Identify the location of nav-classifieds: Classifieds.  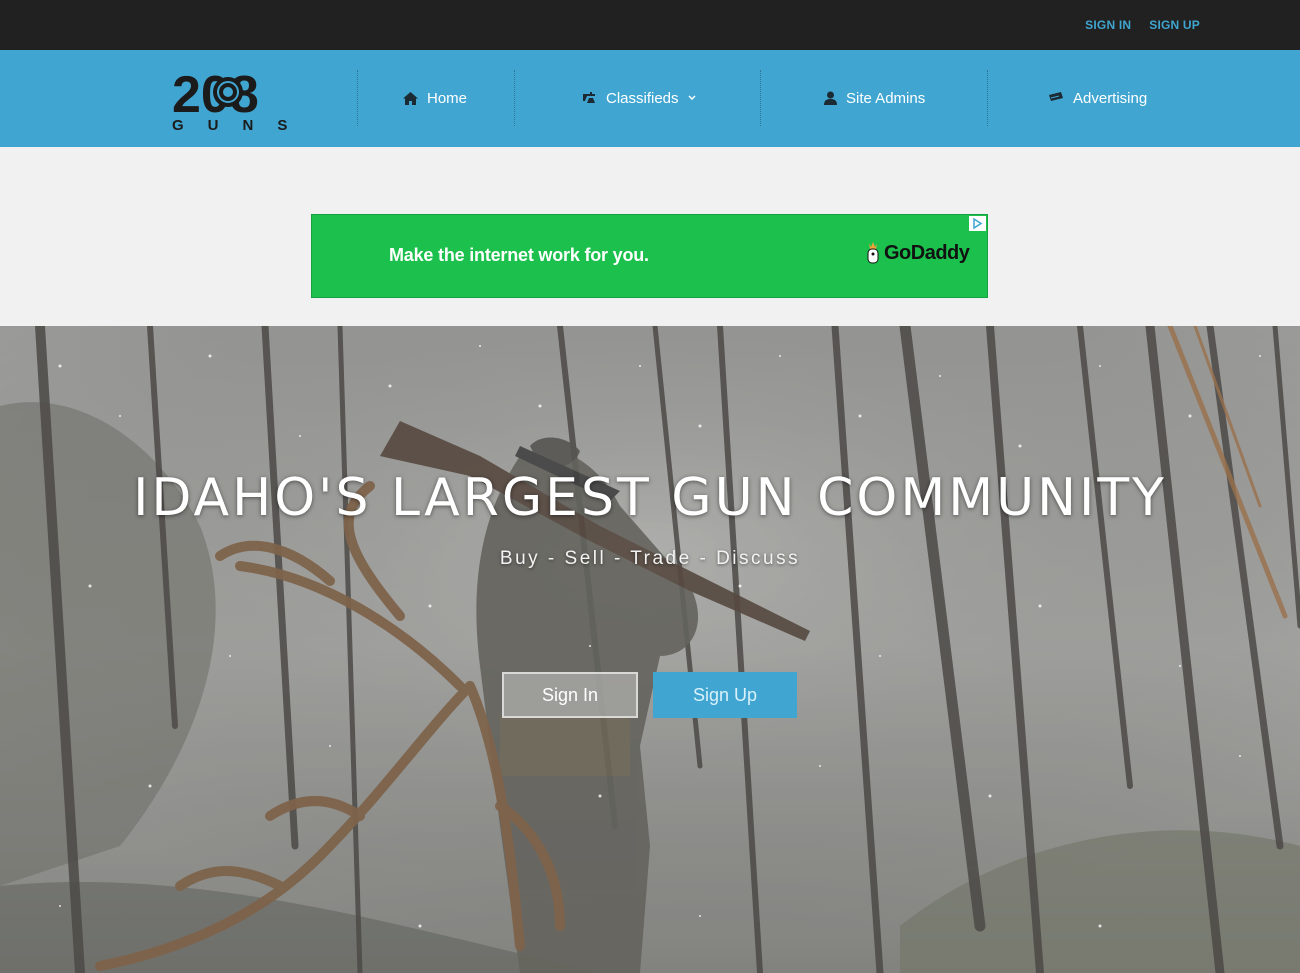
(638, 98).